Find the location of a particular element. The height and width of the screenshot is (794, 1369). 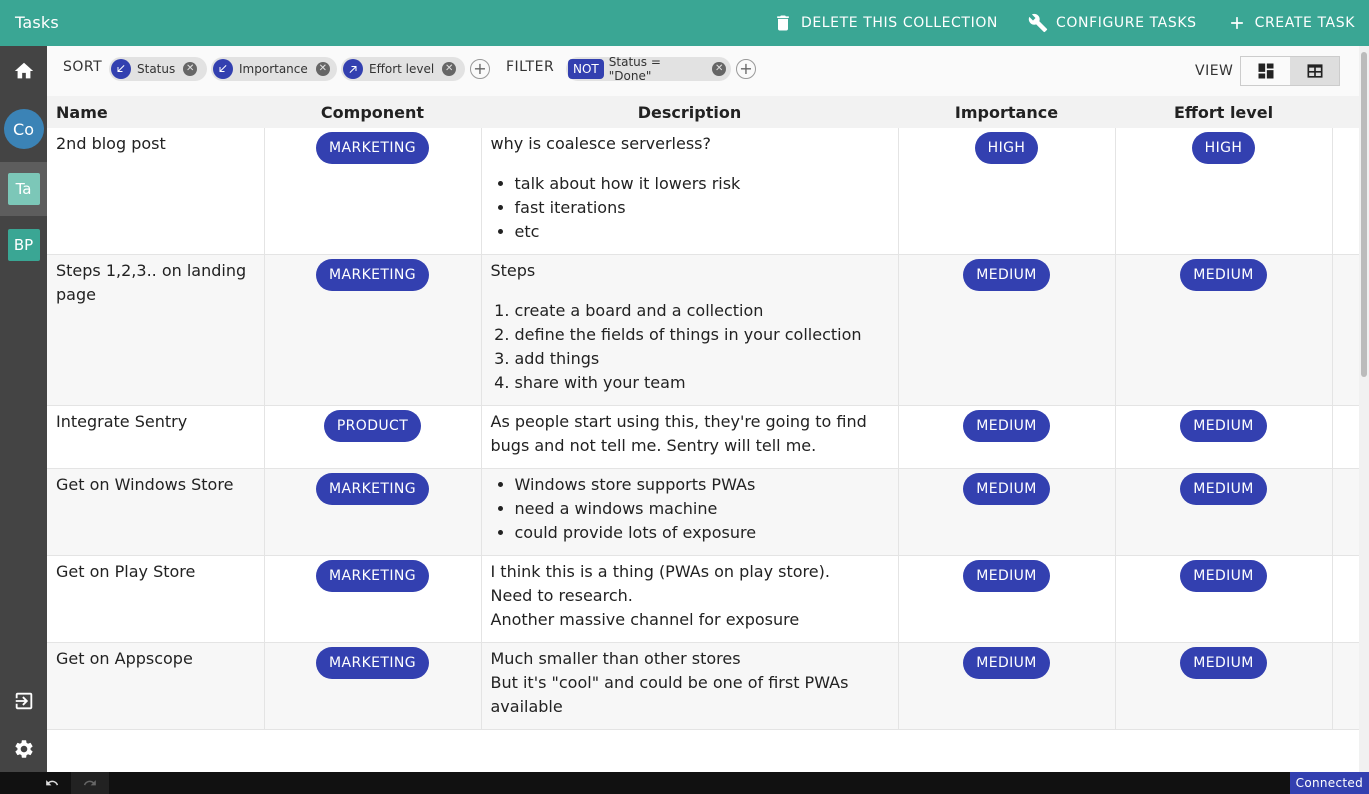

sort-chip-importance: Importance ✕ is located at coordinates (274, 69).